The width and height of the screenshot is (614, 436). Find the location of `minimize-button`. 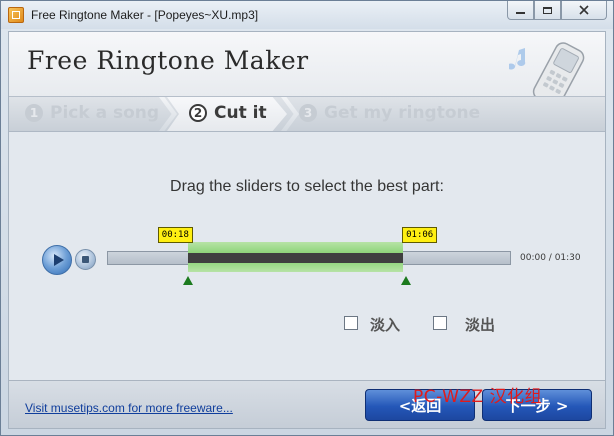

minimize-button is located at coordinates (520, 10).